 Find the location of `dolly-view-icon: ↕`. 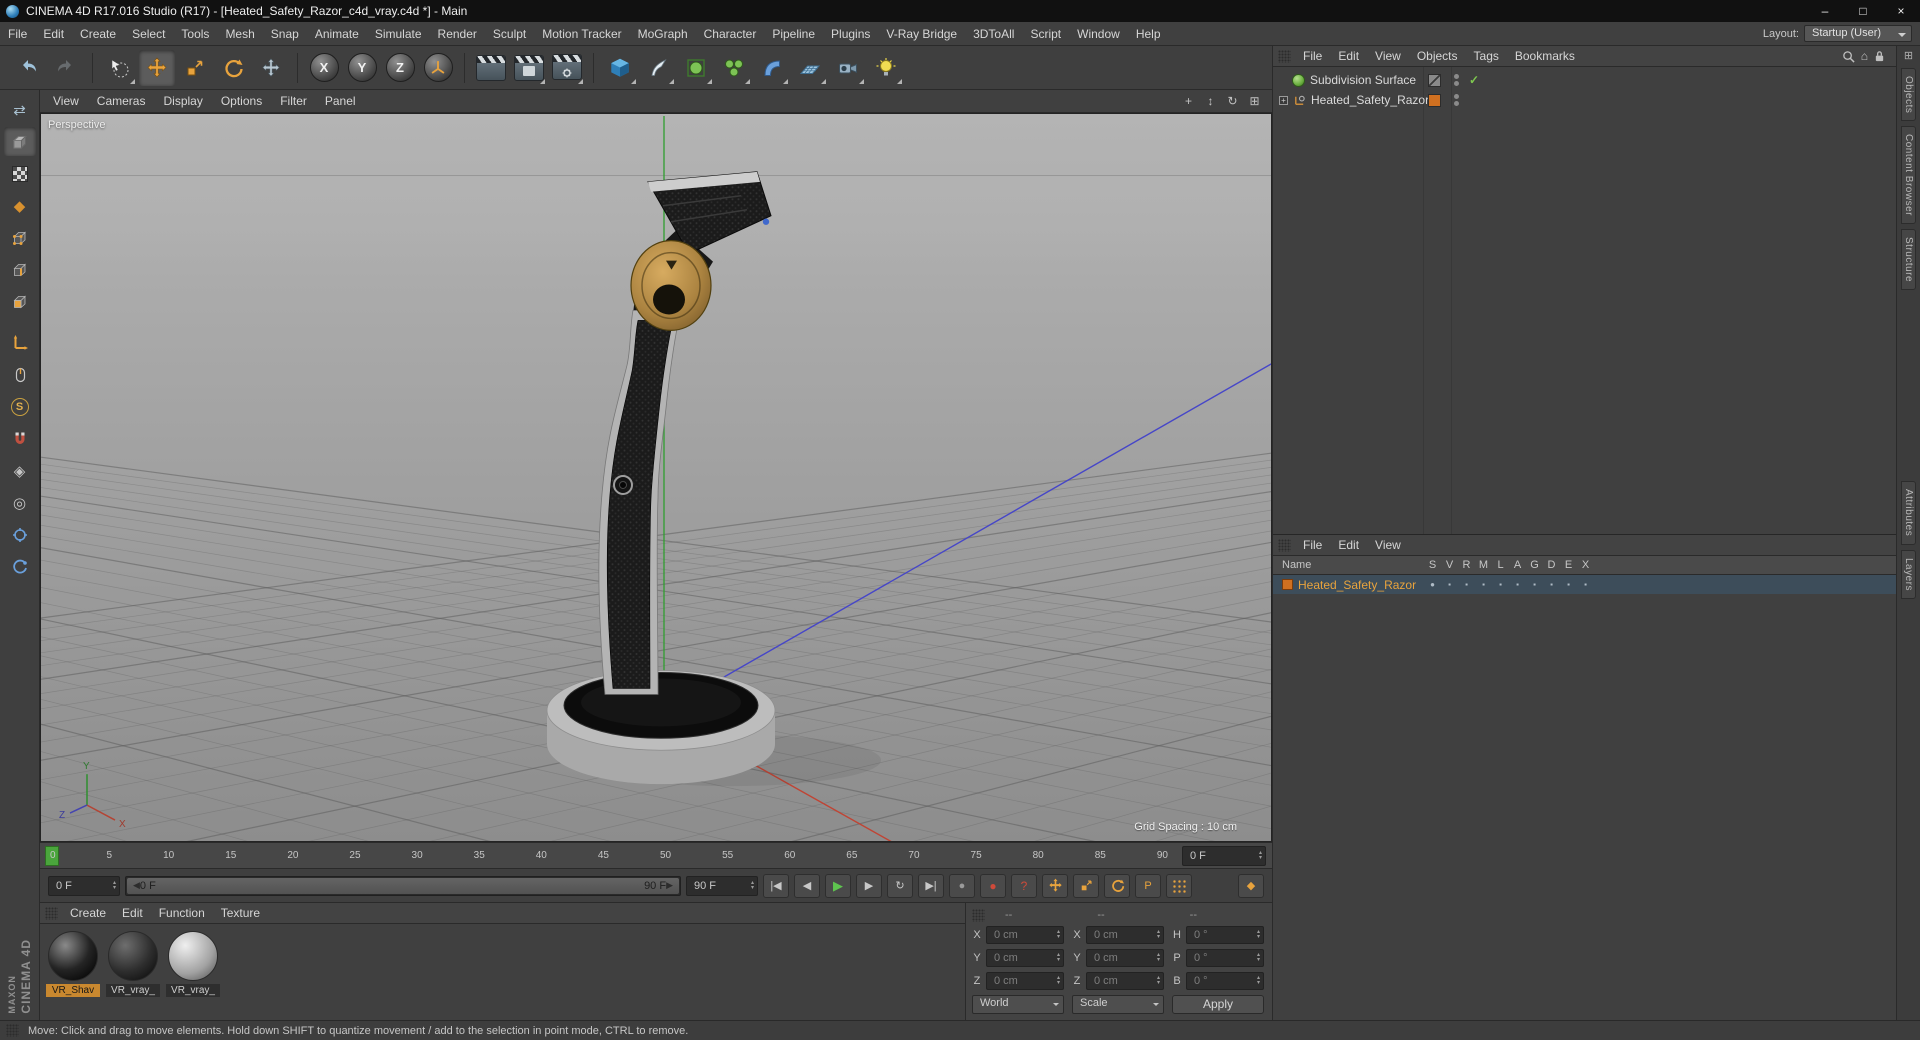

dolly-view-icon: ↕ is located at coordinates (1210, 101).